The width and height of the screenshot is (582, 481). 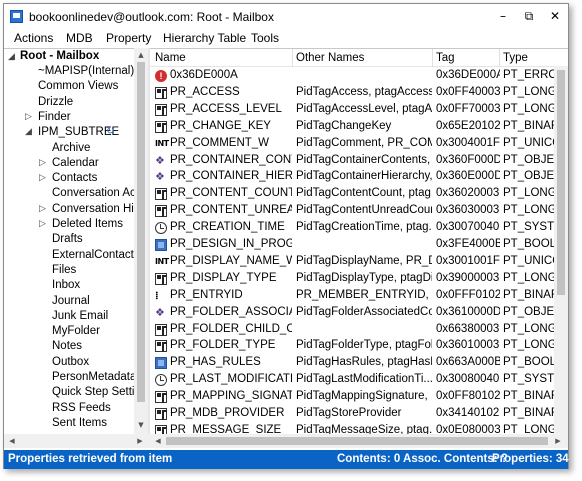 I want to click on restore-button: ⧉, so click(x=529, y=16).